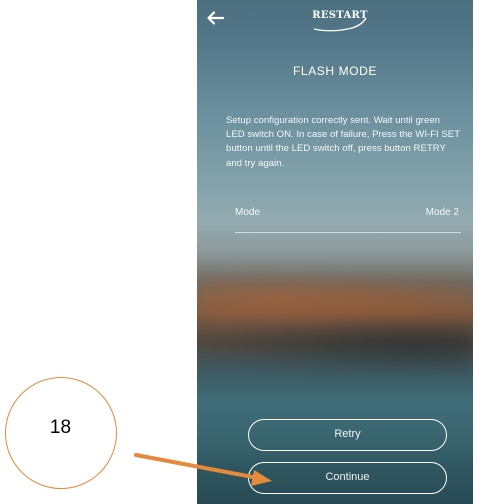  Describe the element at coordinates (335, 350) in the screenshot. I see `background-blur-dark` at that location.